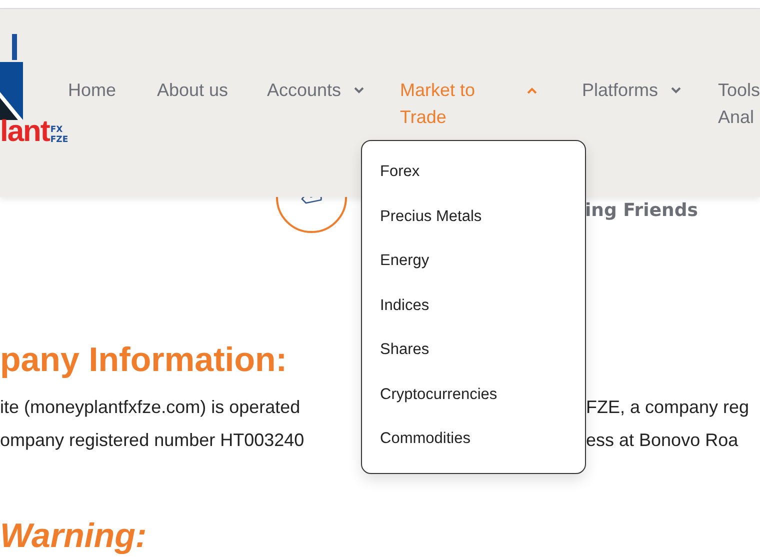  I want to click on nav-link: Platforms, so click(650, 137).